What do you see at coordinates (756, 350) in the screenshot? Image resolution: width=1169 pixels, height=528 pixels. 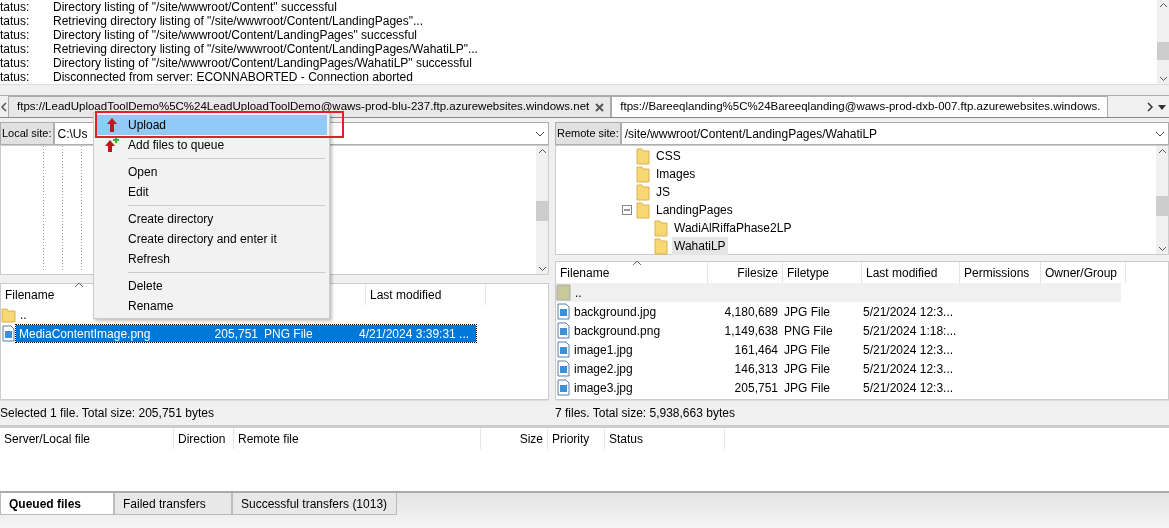 I see `file-size: 161,464` at bounding box center [756, 350].